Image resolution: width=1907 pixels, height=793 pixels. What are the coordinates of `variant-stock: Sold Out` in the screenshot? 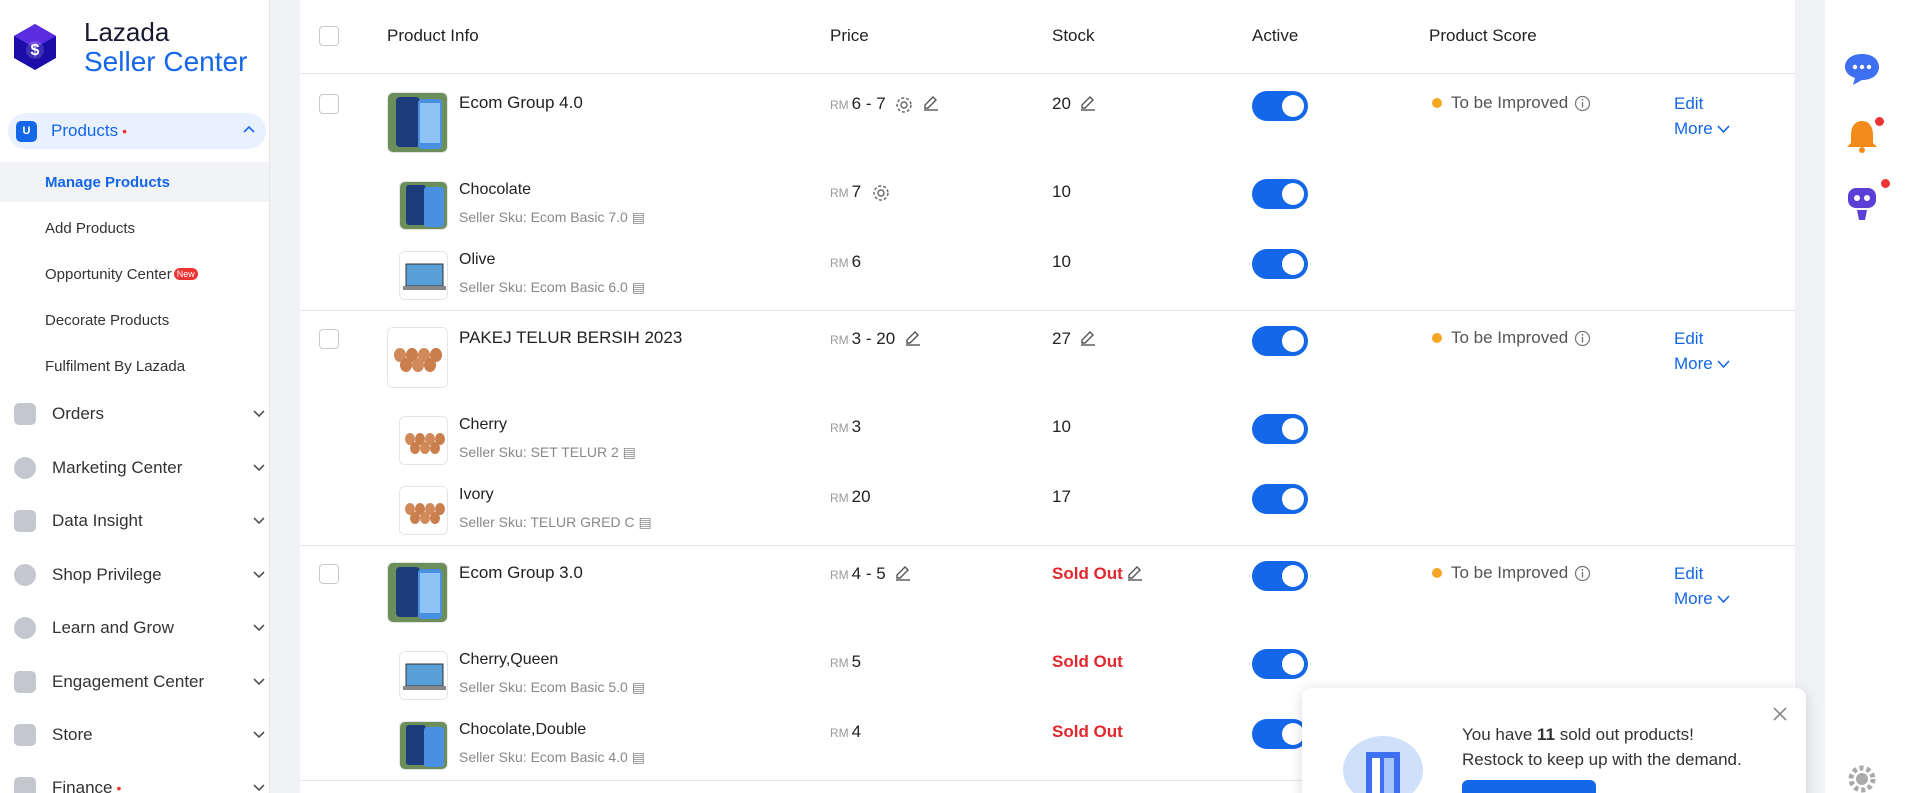 It's located at (1087, 661).